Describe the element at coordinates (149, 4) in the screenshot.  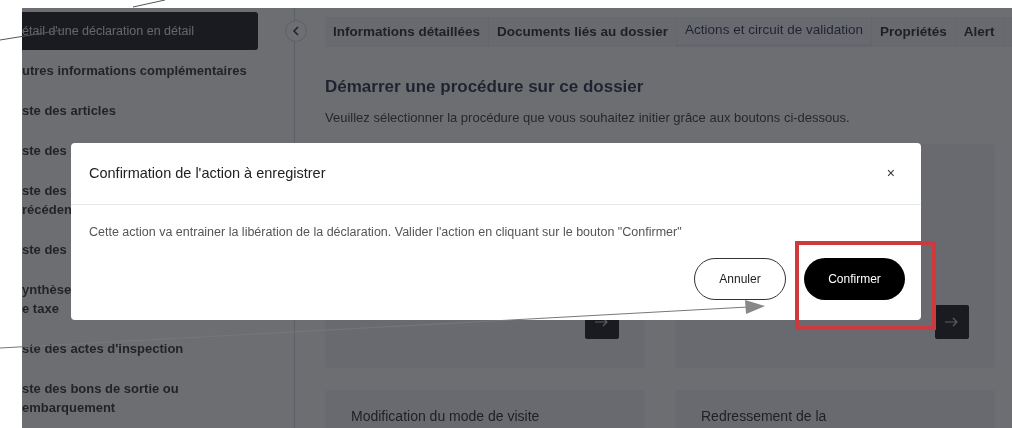
I see `leader-line` at that location.